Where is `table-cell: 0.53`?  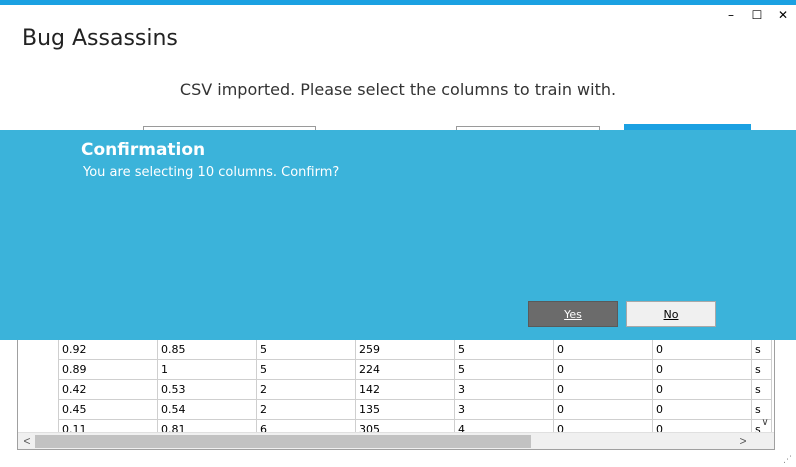 table-cell: 0.53 is located at coordinates (207, 390).